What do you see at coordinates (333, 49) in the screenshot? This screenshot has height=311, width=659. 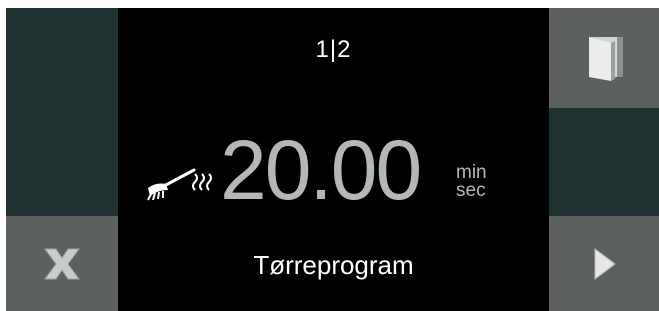 I see `step-indicator: 1|2` at bounding box center [333, 49].